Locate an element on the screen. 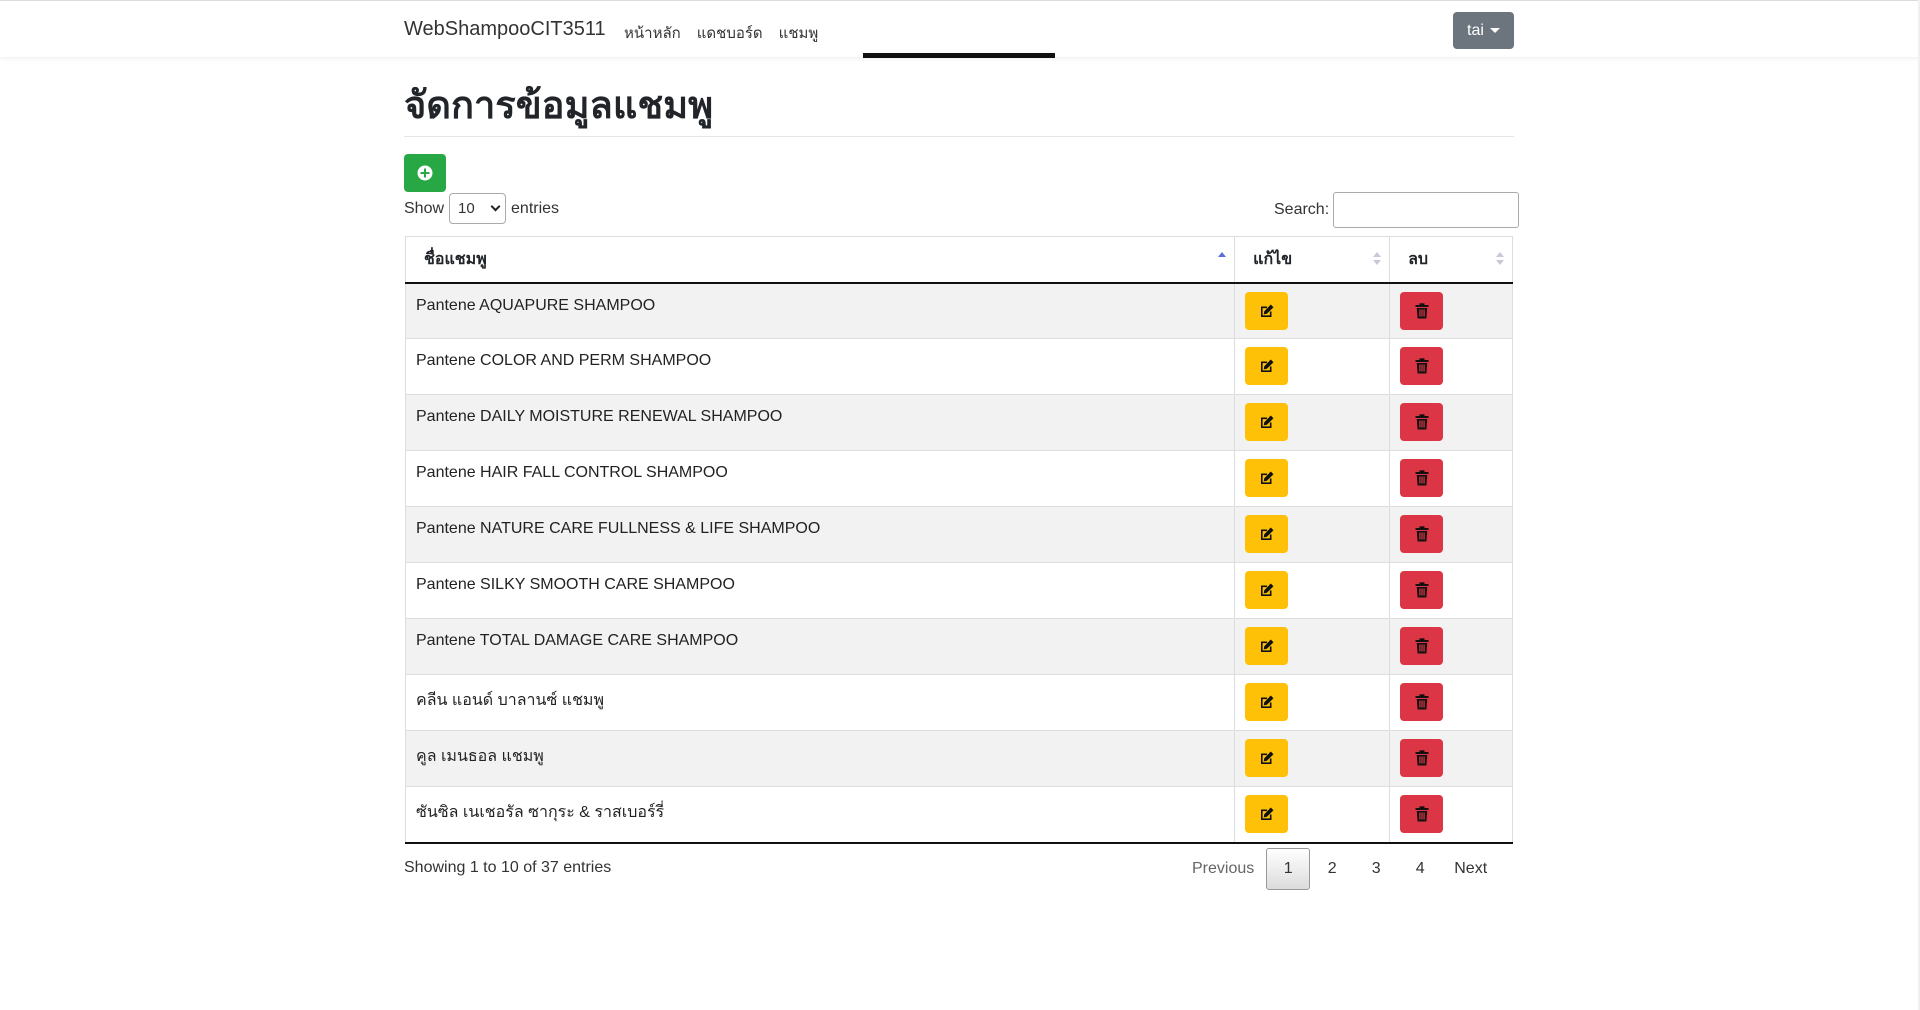 This screenshot has width=1920, height=1010. nav-link-shampoo: แชมพู is located at coordinates (799, 33).